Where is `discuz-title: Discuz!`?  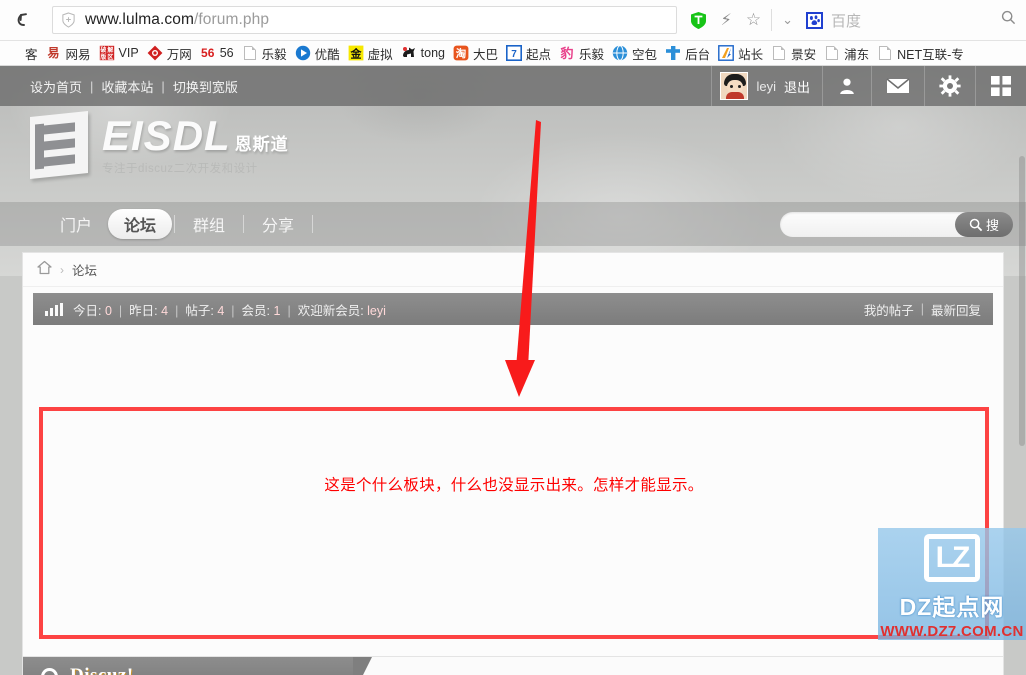
discuz-title: Discuz! is located at coordinates (102, 670).